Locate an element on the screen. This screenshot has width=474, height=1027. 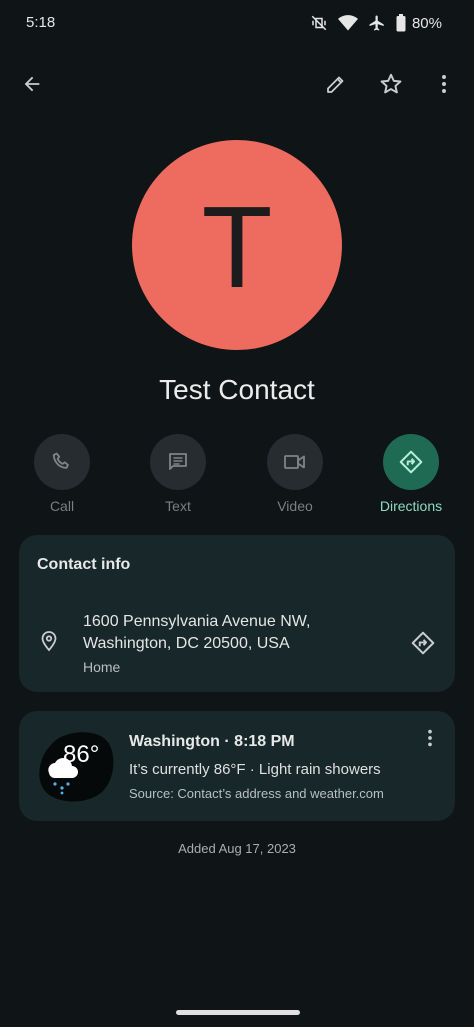
call-label: Call is located at coordinates (62, 506).